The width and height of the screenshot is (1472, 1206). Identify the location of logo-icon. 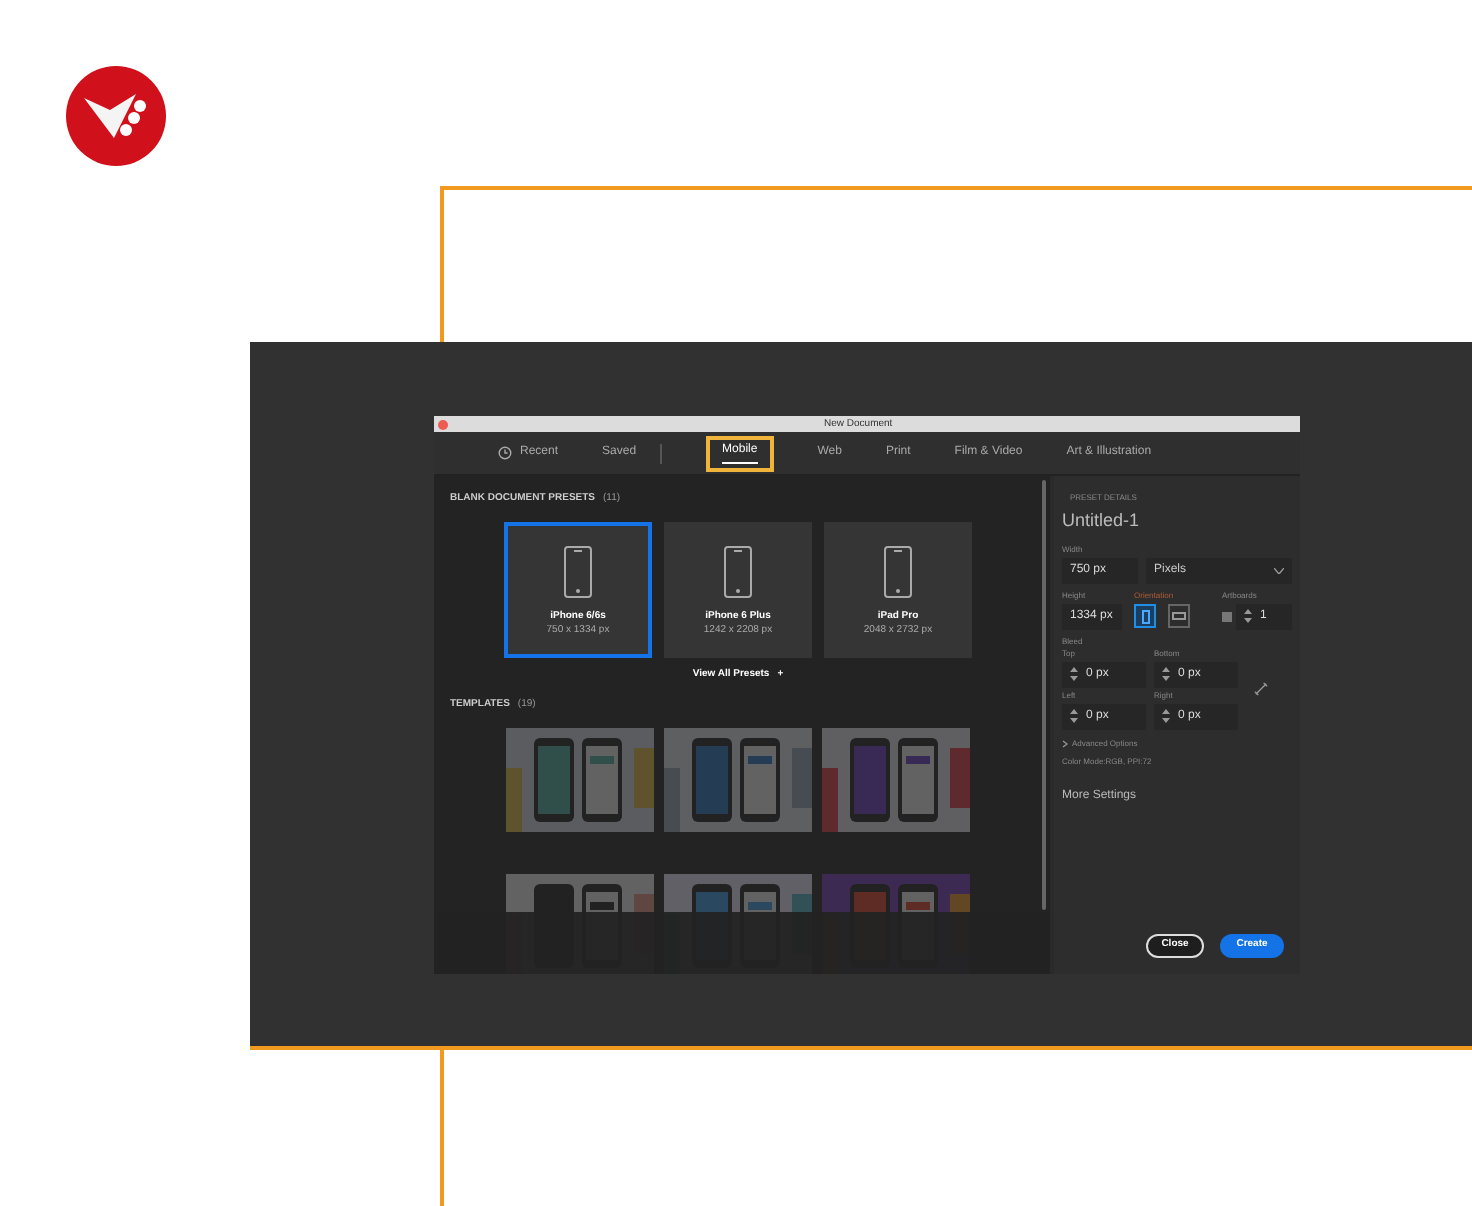
(116, 116).